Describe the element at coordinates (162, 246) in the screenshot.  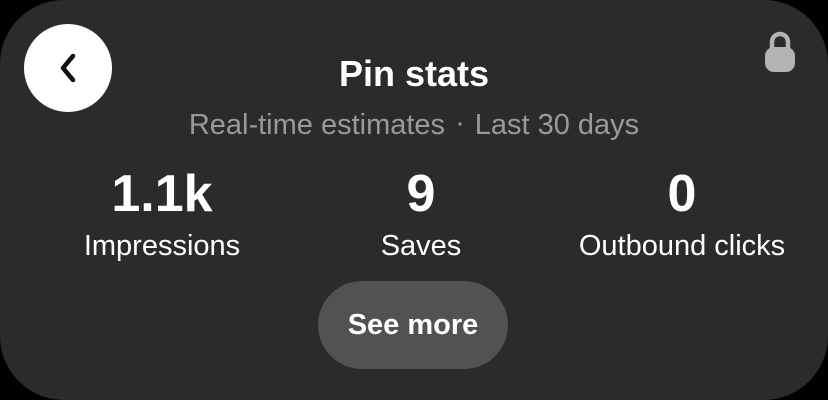
I see `impressions-label: Impressions` at that location.